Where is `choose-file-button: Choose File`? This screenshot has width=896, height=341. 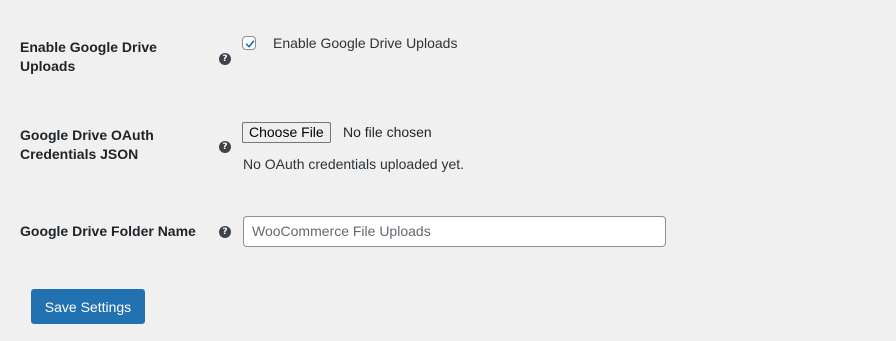 choose-file-button: Choose File is located at coordinates (286, 132).